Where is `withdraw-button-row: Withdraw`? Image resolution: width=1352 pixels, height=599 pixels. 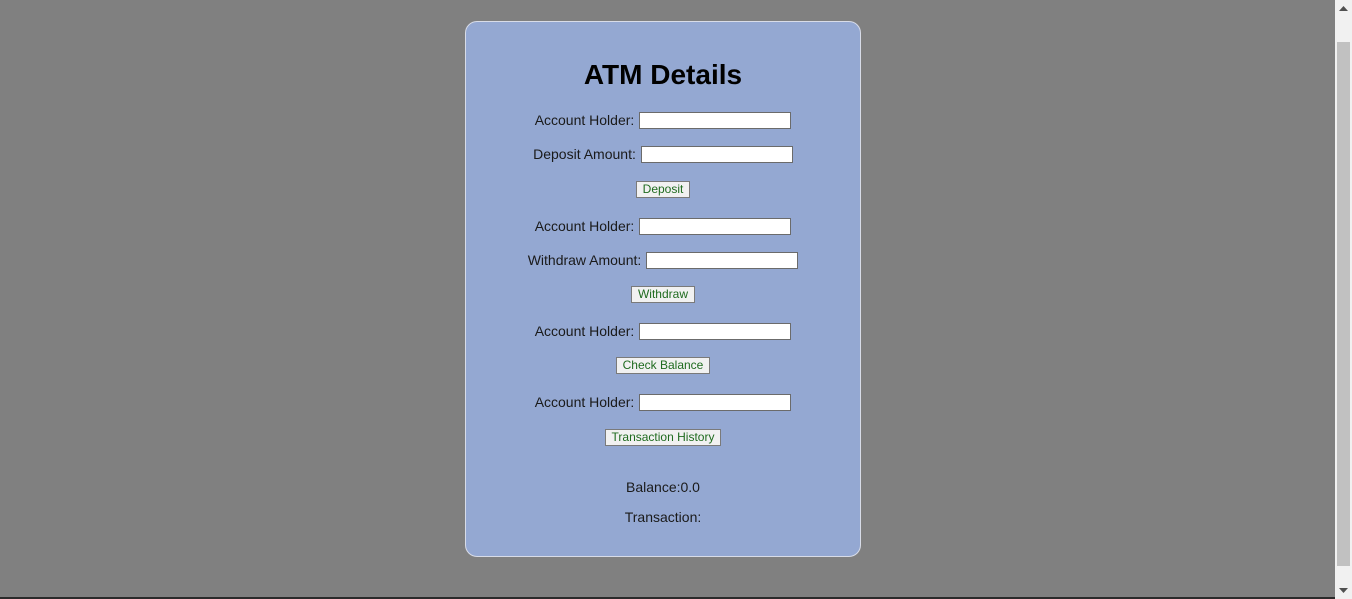
withdraw-button-row: Withdraw is located at coordinates (663, 295).